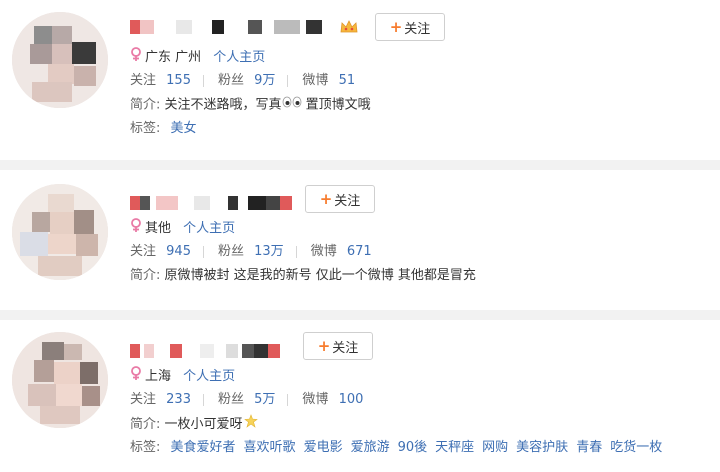  Describe the element at coordinates (413, 447) in the screenshot. I see `tag-link: 90後` at that location.